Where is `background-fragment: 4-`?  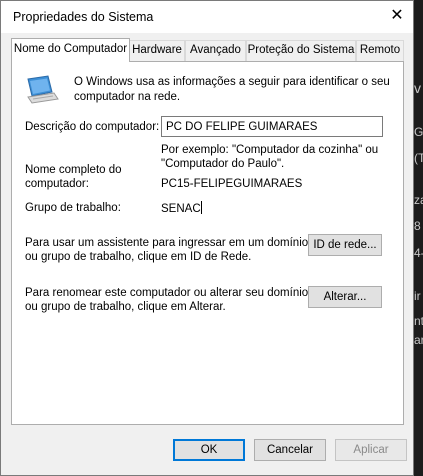
background-fragment: 4- is located at coordinates (418, 253).